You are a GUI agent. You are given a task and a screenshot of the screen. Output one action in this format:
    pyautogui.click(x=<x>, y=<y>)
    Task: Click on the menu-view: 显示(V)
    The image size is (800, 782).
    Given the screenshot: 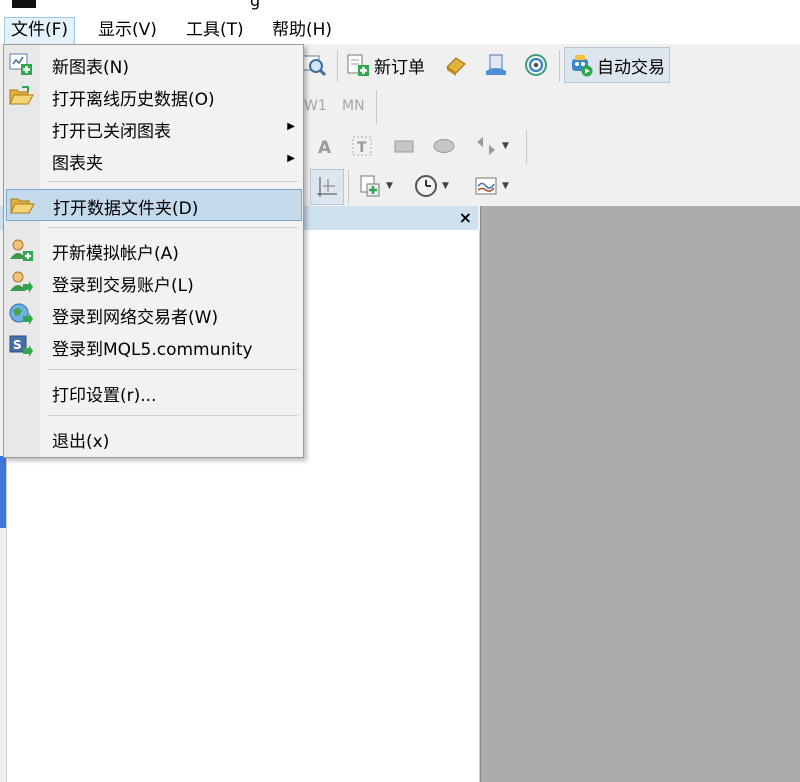 What is the action you would take?
    pyautogui.click(x=127, y=30)
    